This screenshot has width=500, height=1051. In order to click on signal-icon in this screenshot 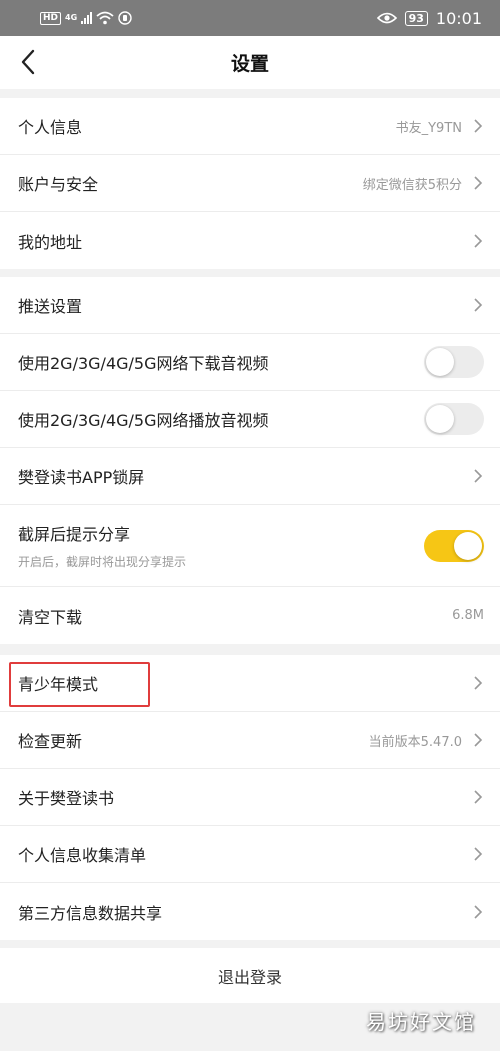, I will do `click(87, 18)`.